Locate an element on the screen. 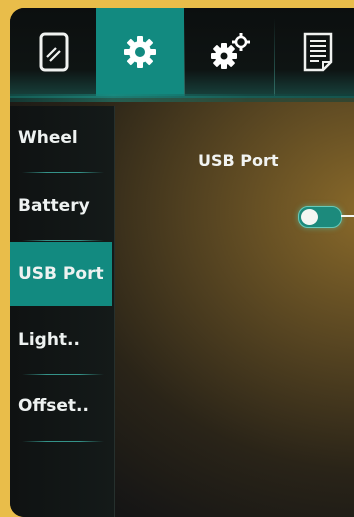 The image size is (354, 517). sidebar-item-usb-port: USB Port is located at coordinates (61, 274).